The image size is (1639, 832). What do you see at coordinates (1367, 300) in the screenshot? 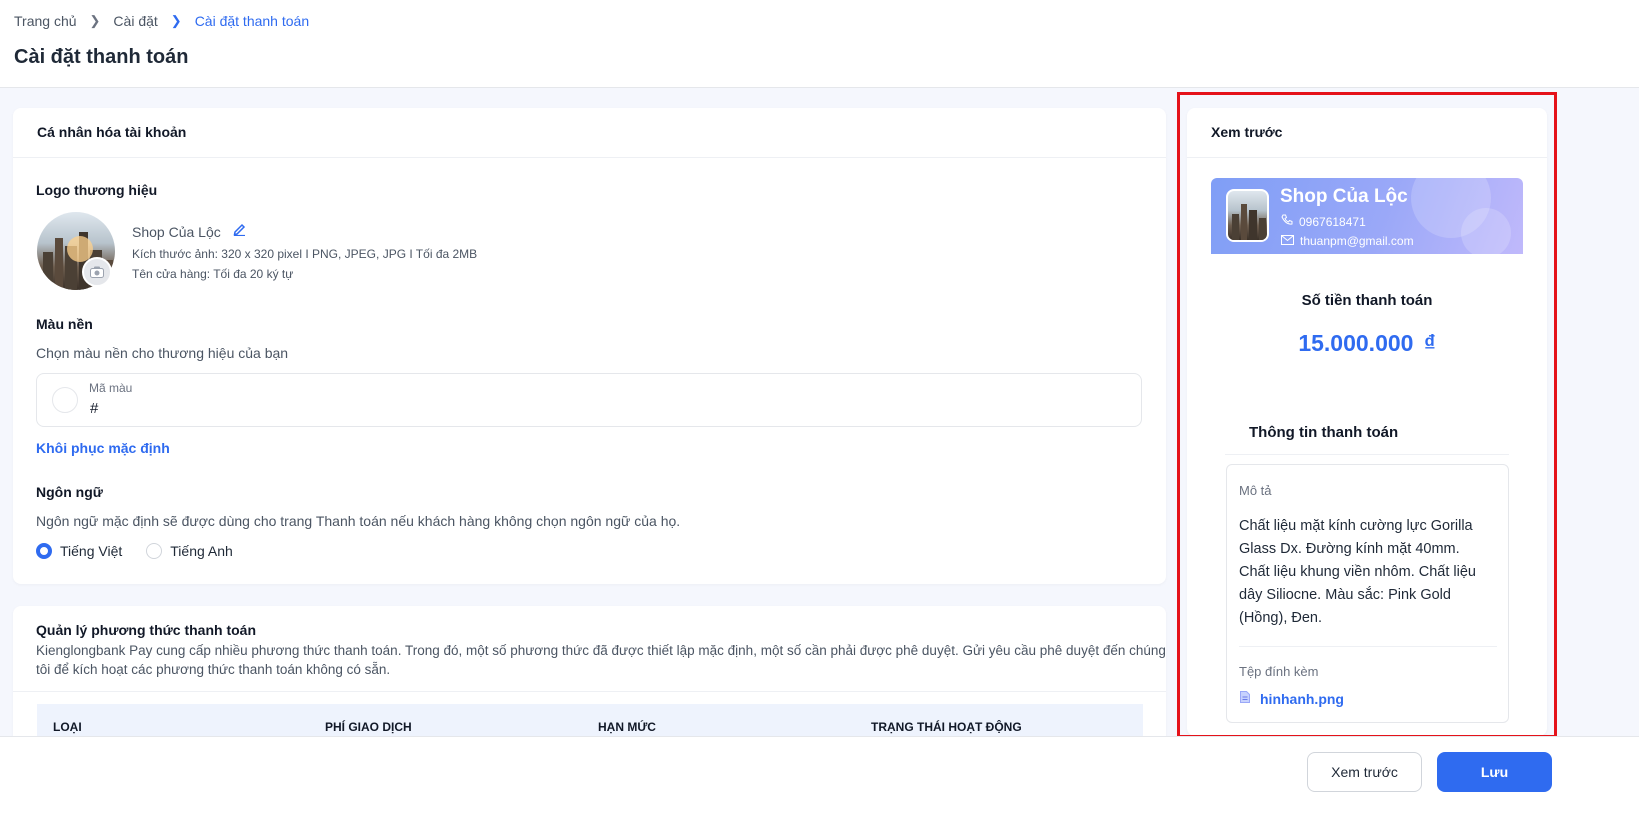
I see `amount-label: Số tiền thanh toán` at bounding box center [1367, 300].